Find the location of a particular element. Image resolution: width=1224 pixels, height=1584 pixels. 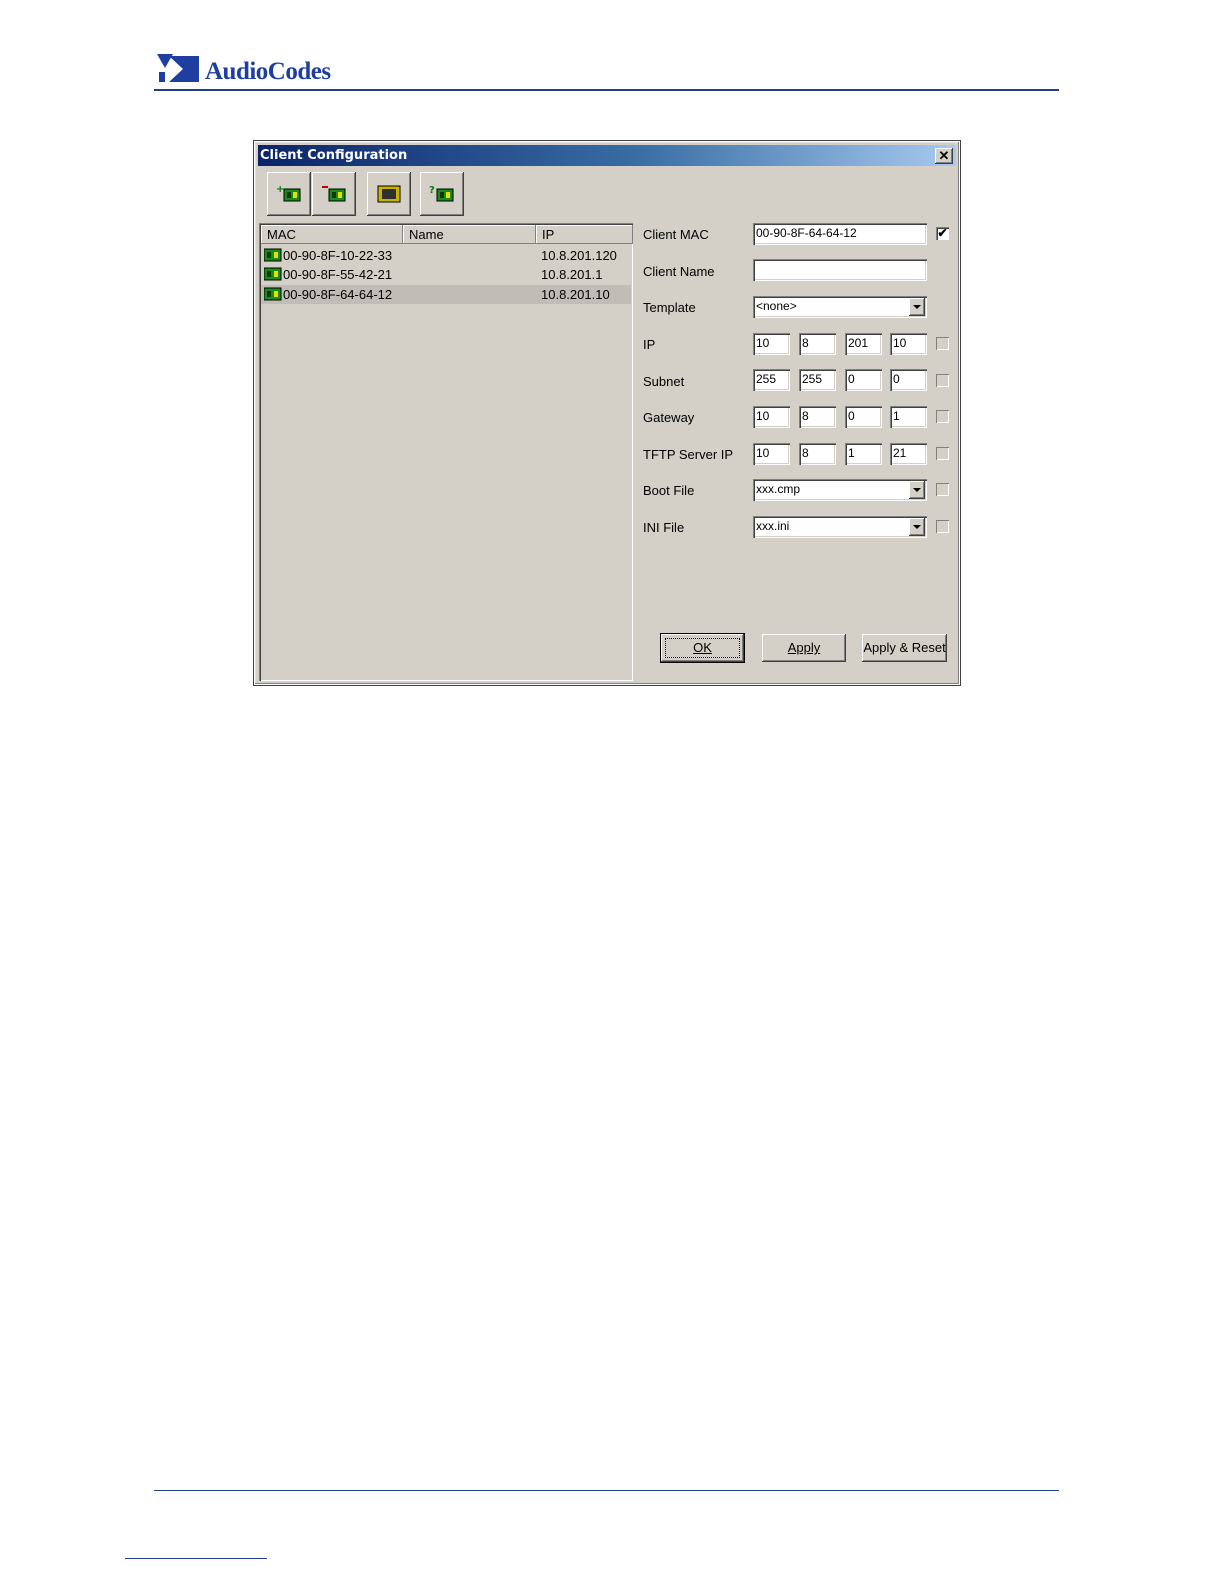

templates-icon is located at coordinates (389, 194).